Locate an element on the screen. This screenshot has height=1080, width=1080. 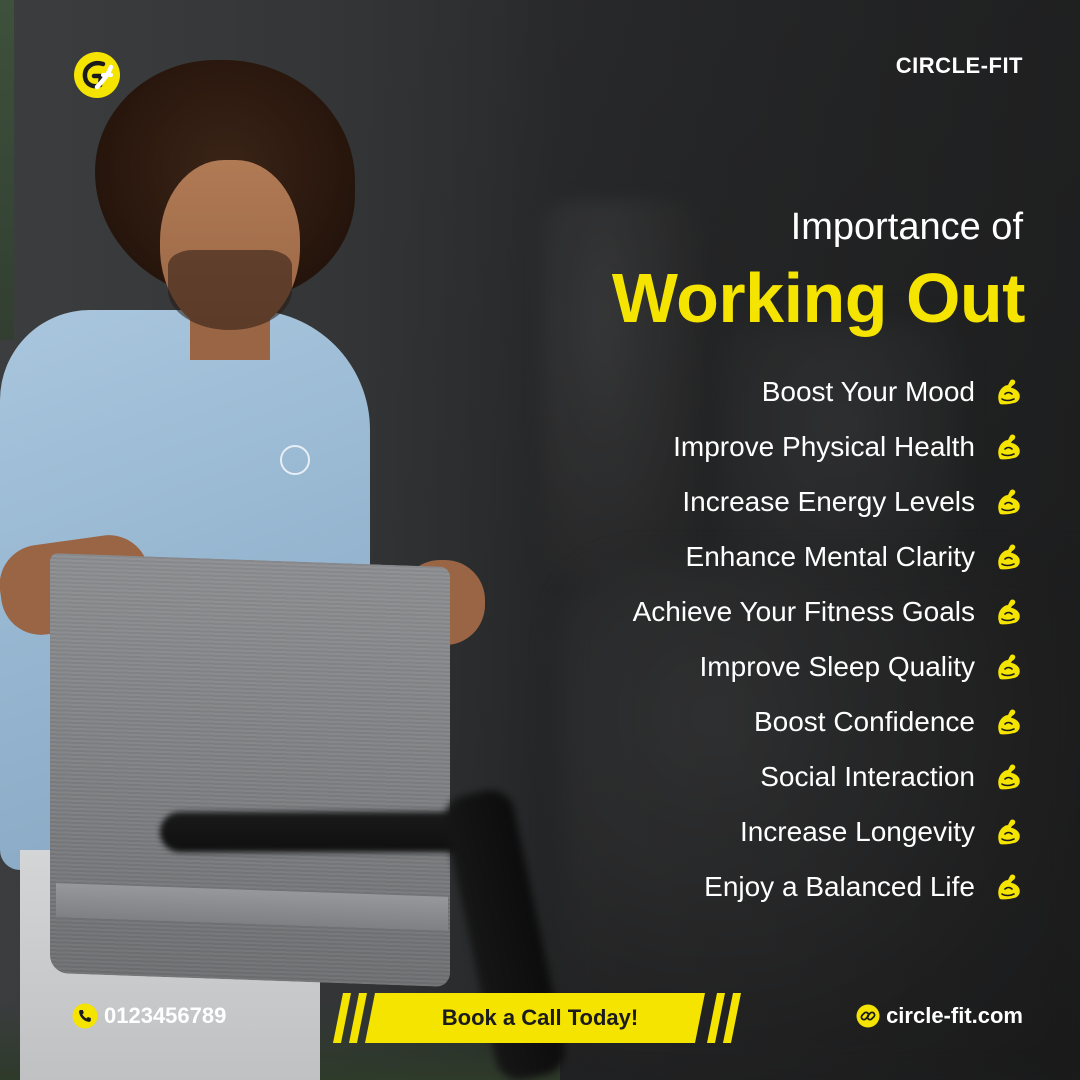
brand-name: CIRCLE-FIT is located at coordinates (959, 65).